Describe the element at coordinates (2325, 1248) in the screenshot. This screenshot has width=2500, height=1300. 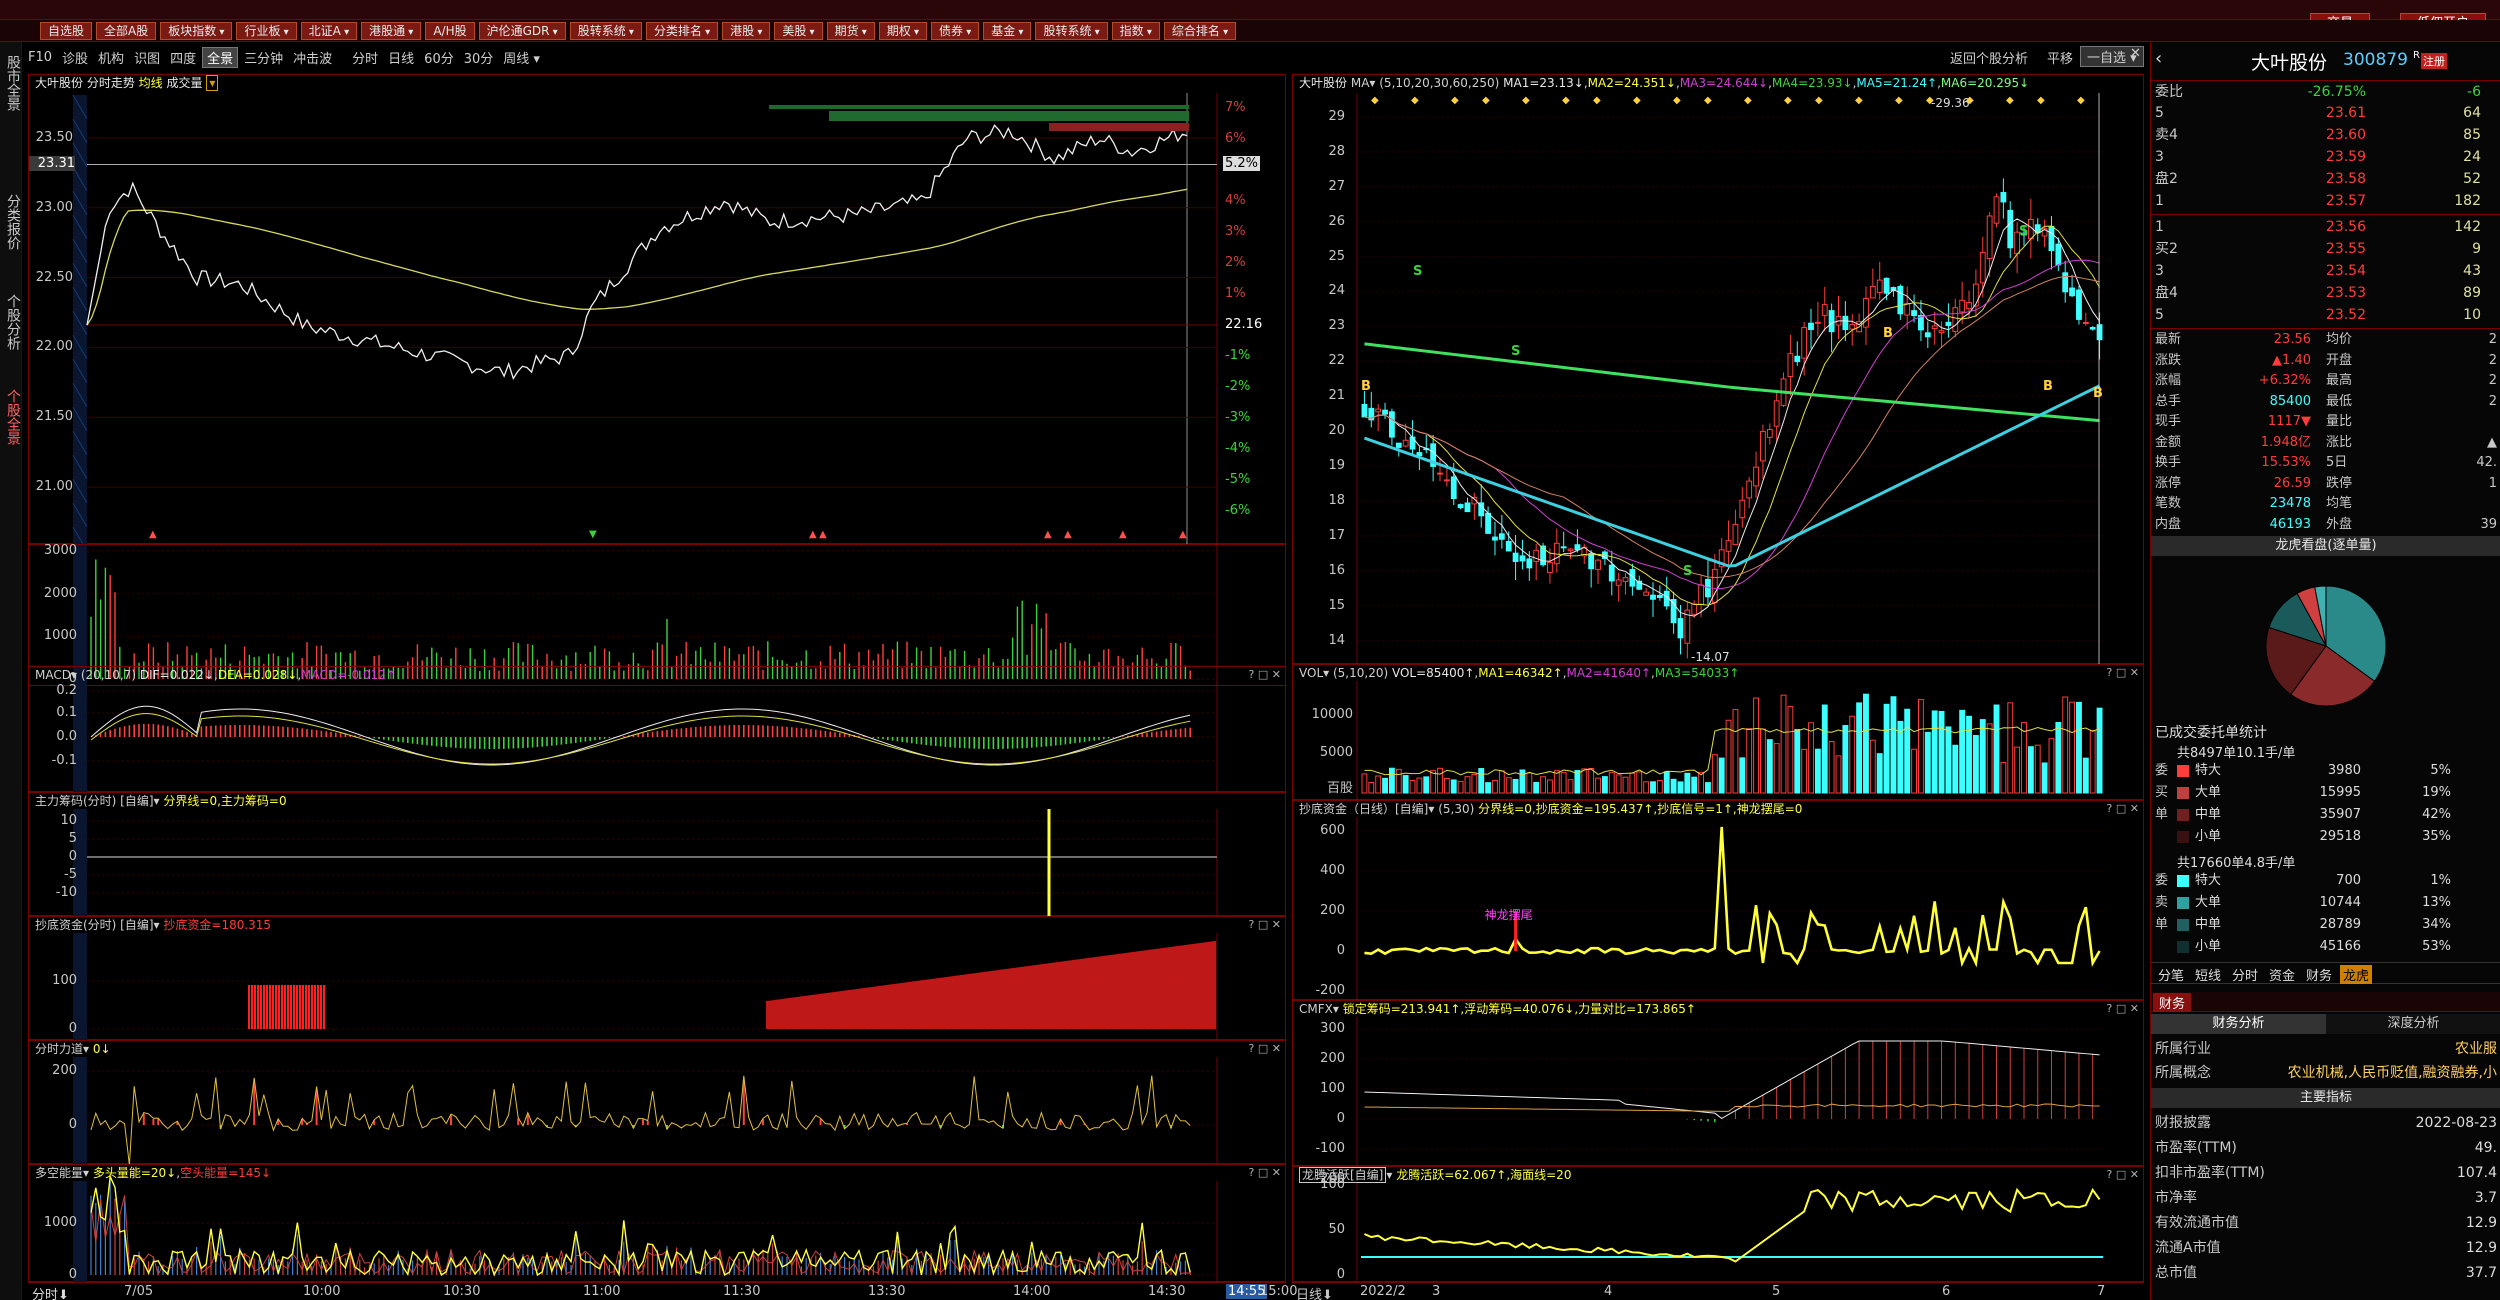
I see `fin-row-5: 流通A市值 12.9` at that location.